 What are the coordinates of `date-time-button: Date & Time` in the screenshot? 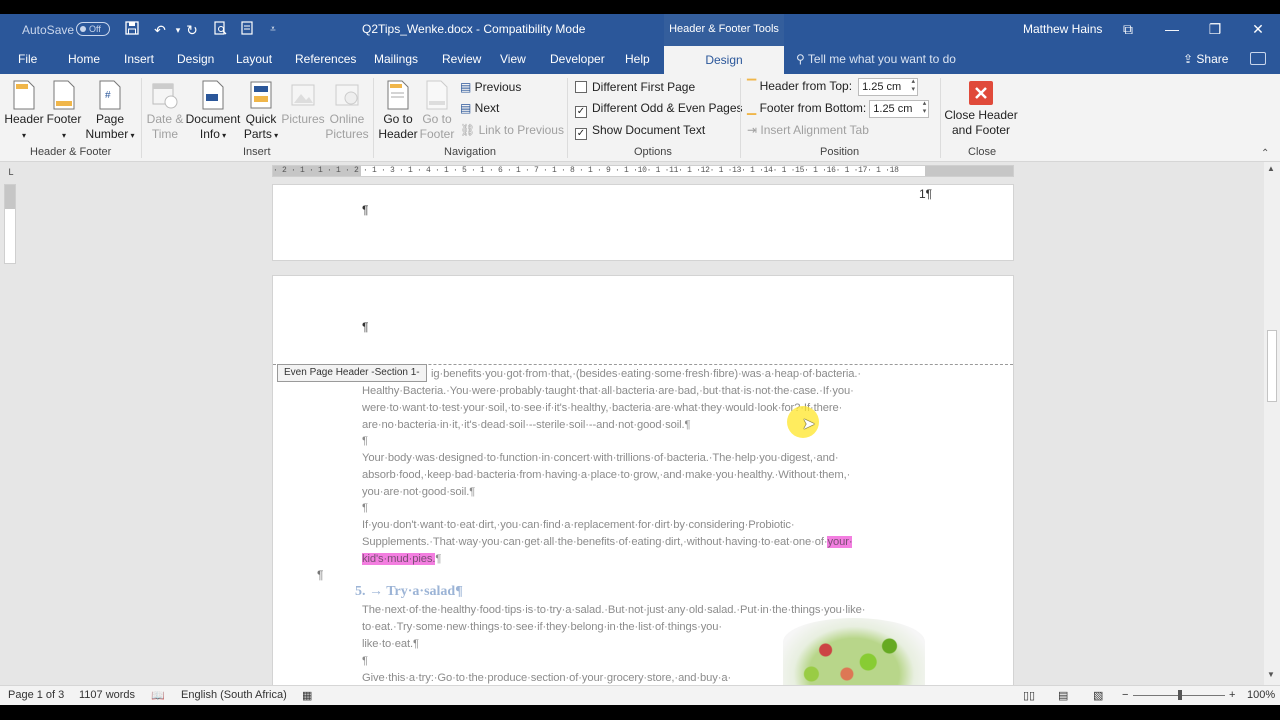 It's located at (165, 111).